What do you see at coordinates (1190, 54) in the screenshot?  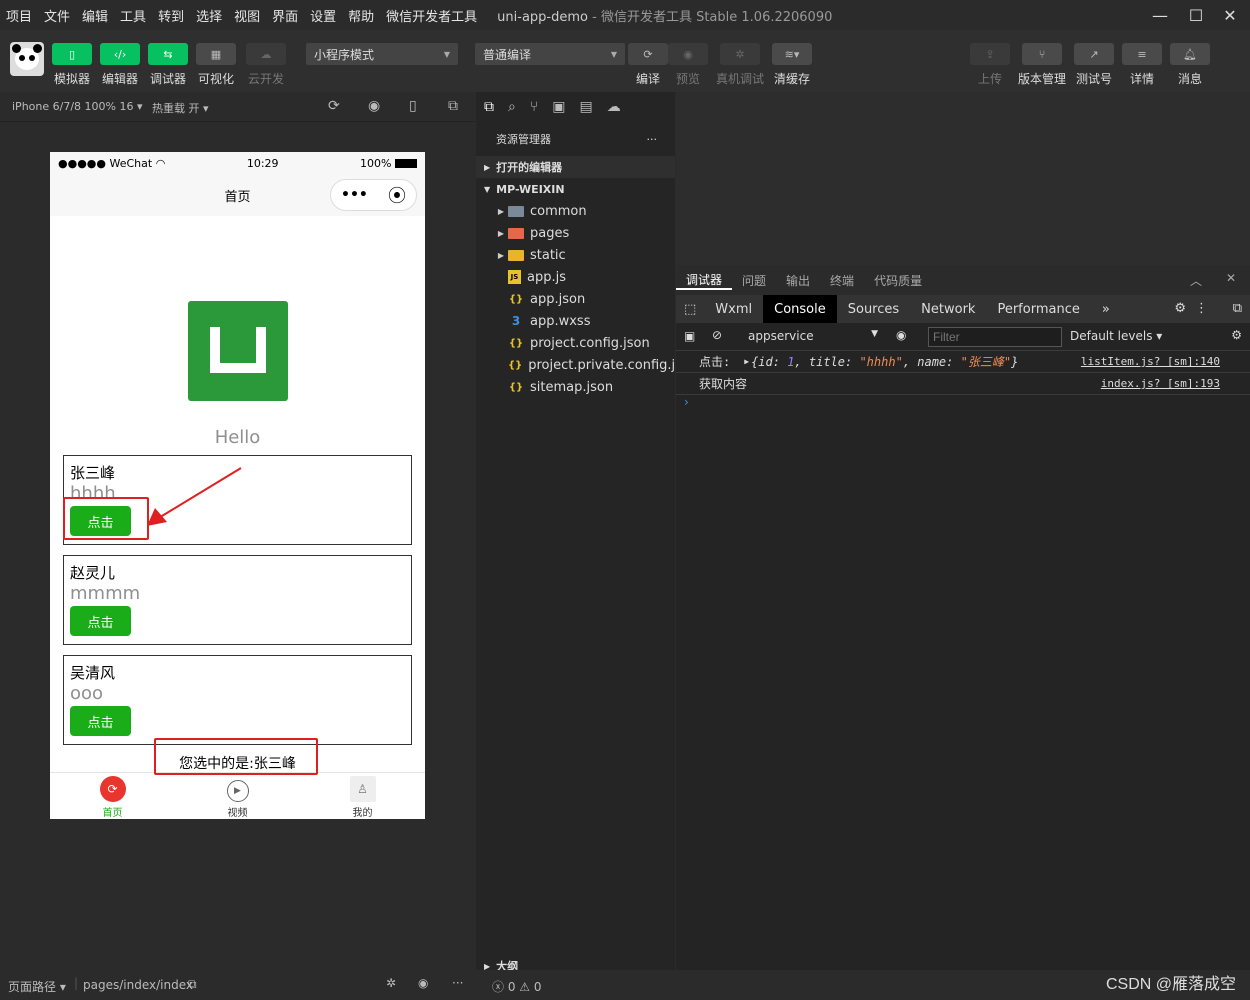 I see `message-button: 🔔︎` at bounding box center [1190, 54].